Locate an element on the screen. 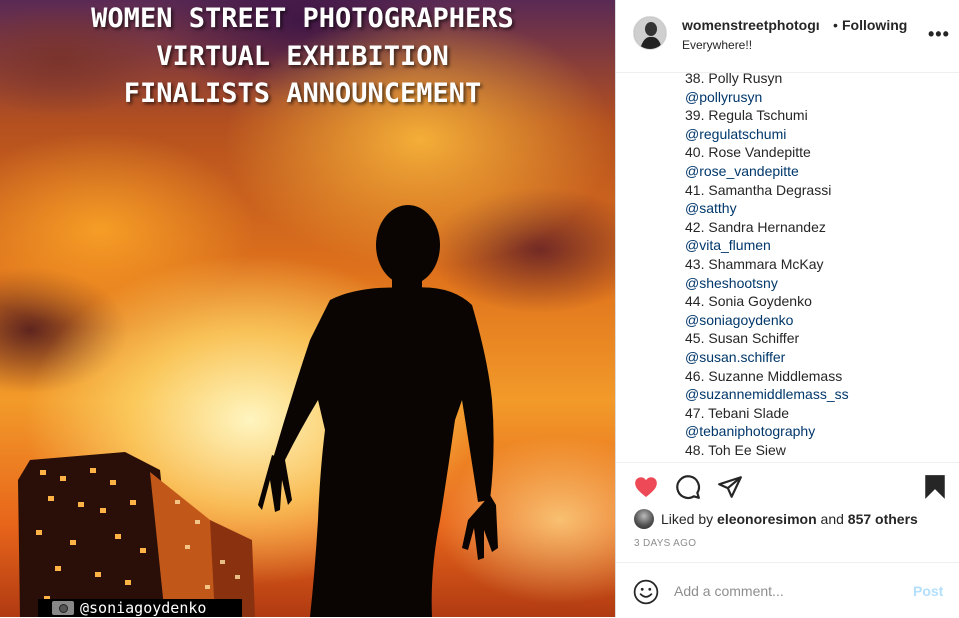  likes-count: 857 others is located at coordinates (883, 519).